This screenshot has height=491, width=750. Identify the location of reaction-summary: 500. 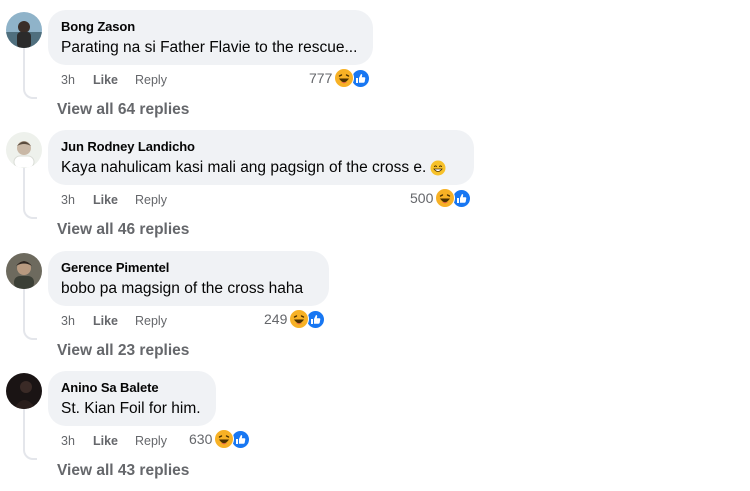
(441, 198).